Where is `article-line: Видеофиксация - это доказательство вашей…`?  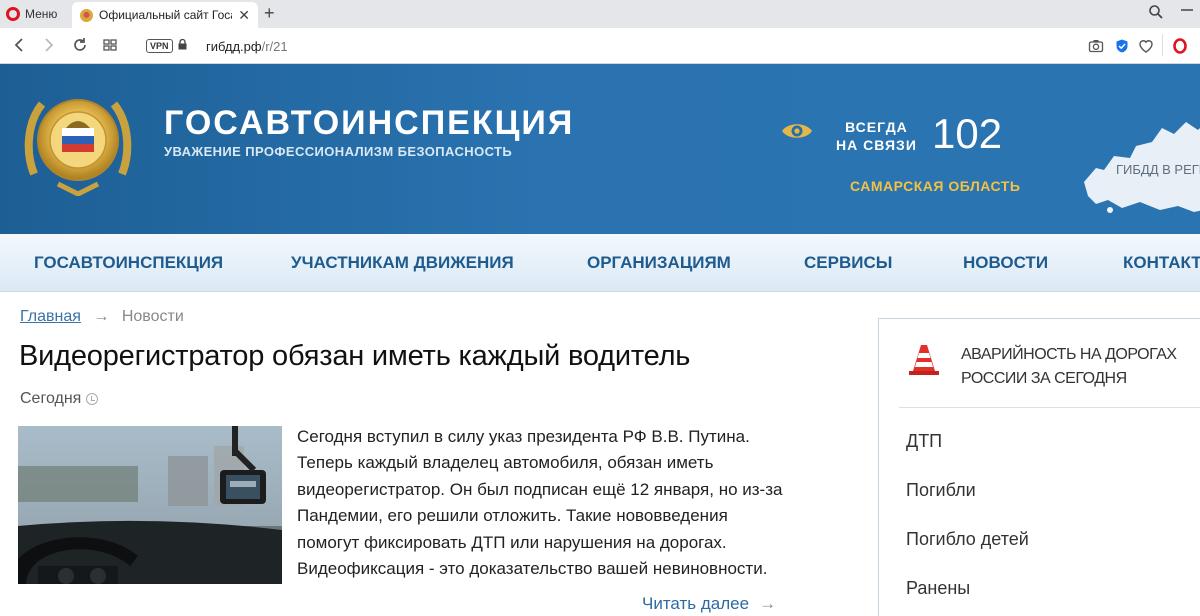 article-line: Видеофиксация - это доказательство вашей… is located at coordinates (532, 569).